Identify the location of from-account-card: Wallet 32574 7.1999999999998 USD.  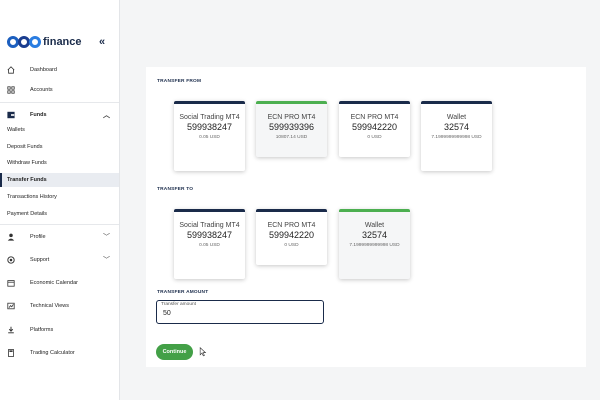
(456, 136).